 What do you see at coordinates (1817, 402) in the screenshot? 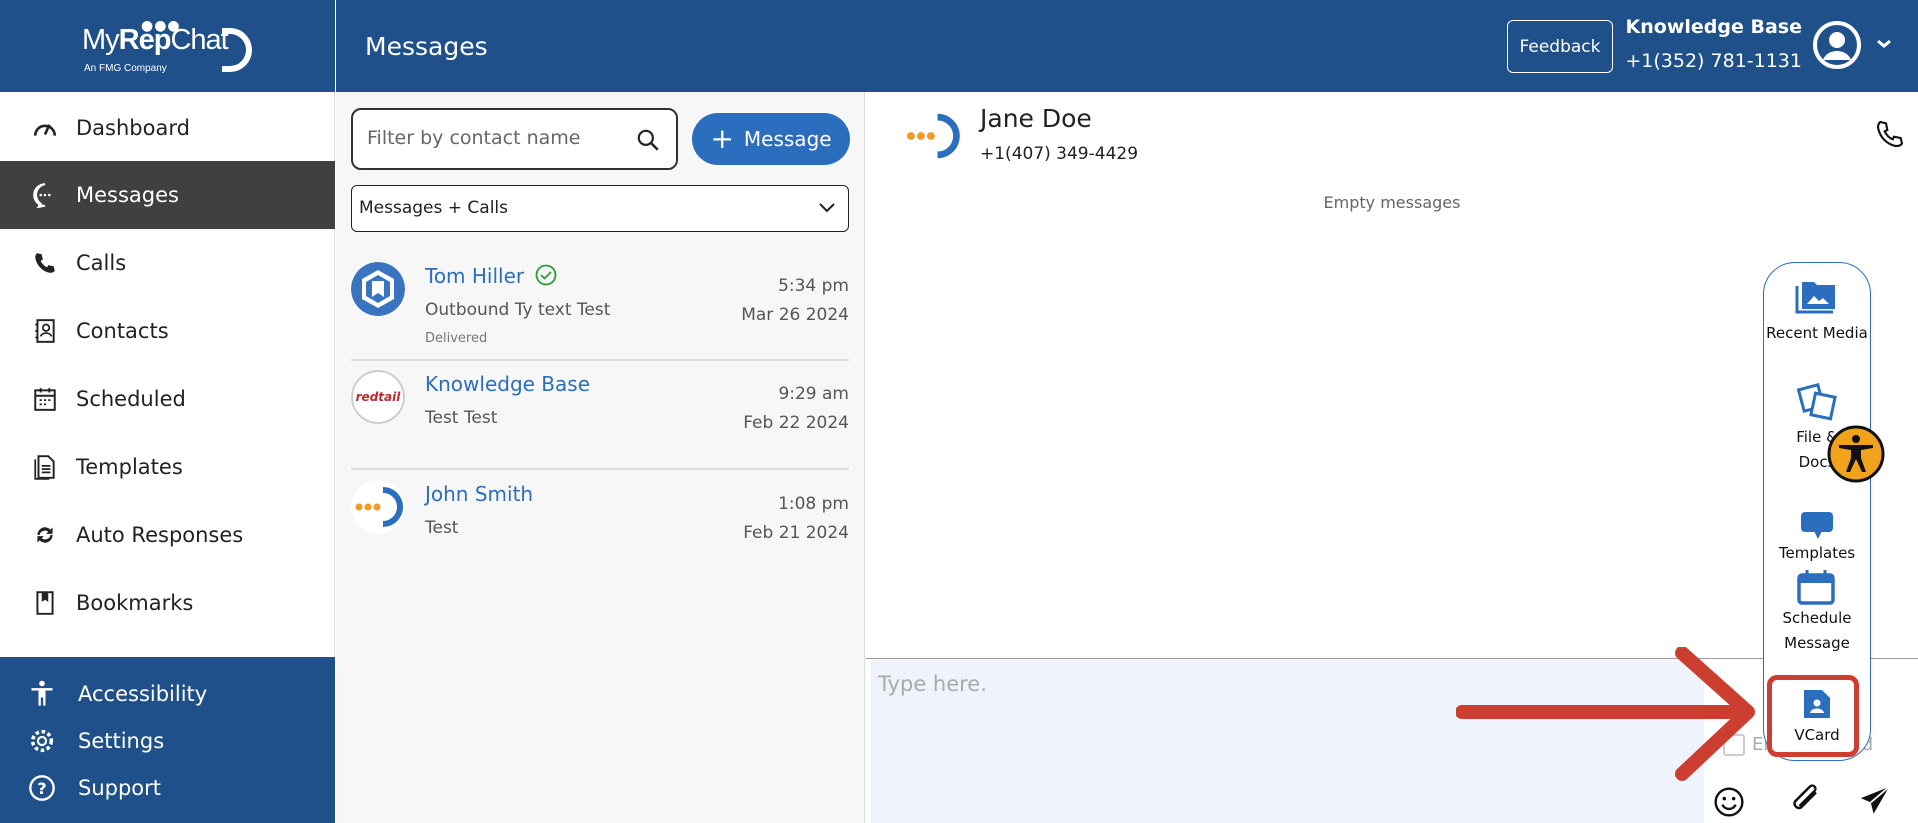
I see `files-icon` at bounding box center [1817, 402].